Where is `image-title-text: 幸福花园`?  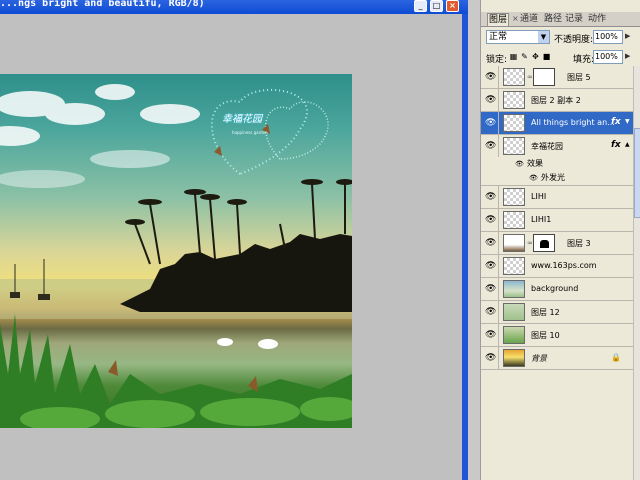 image-title-text: 幸福花园 is located at coordinates (242, 119).